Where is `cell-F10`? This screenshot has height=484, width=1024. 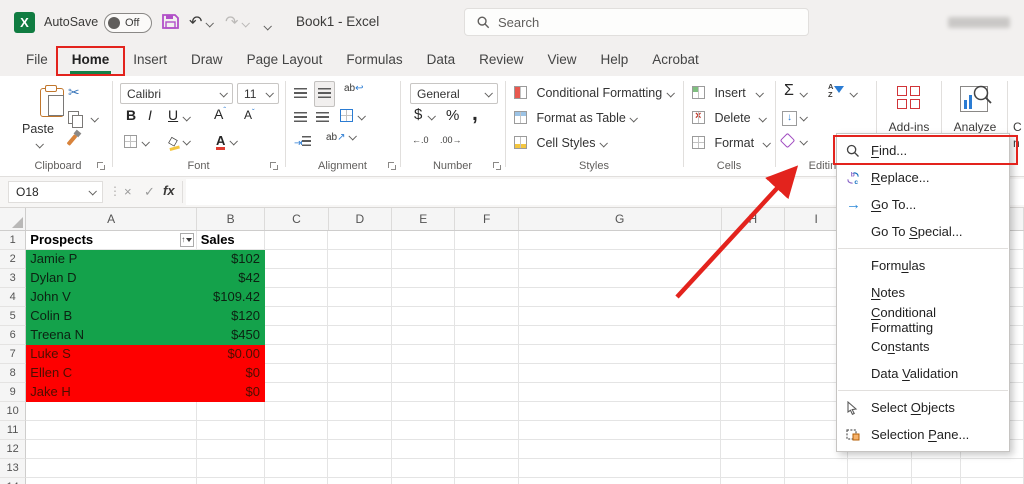
cell-F10 is located at coordinates (487, 411).